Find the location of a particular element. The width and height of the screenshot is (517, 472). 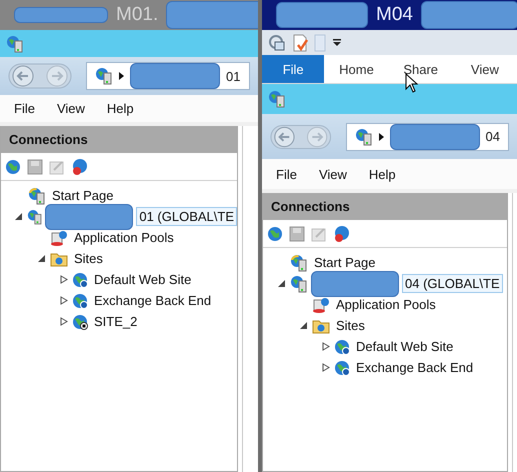

ribbon-tab: Home is located at coordinates (356, 69).